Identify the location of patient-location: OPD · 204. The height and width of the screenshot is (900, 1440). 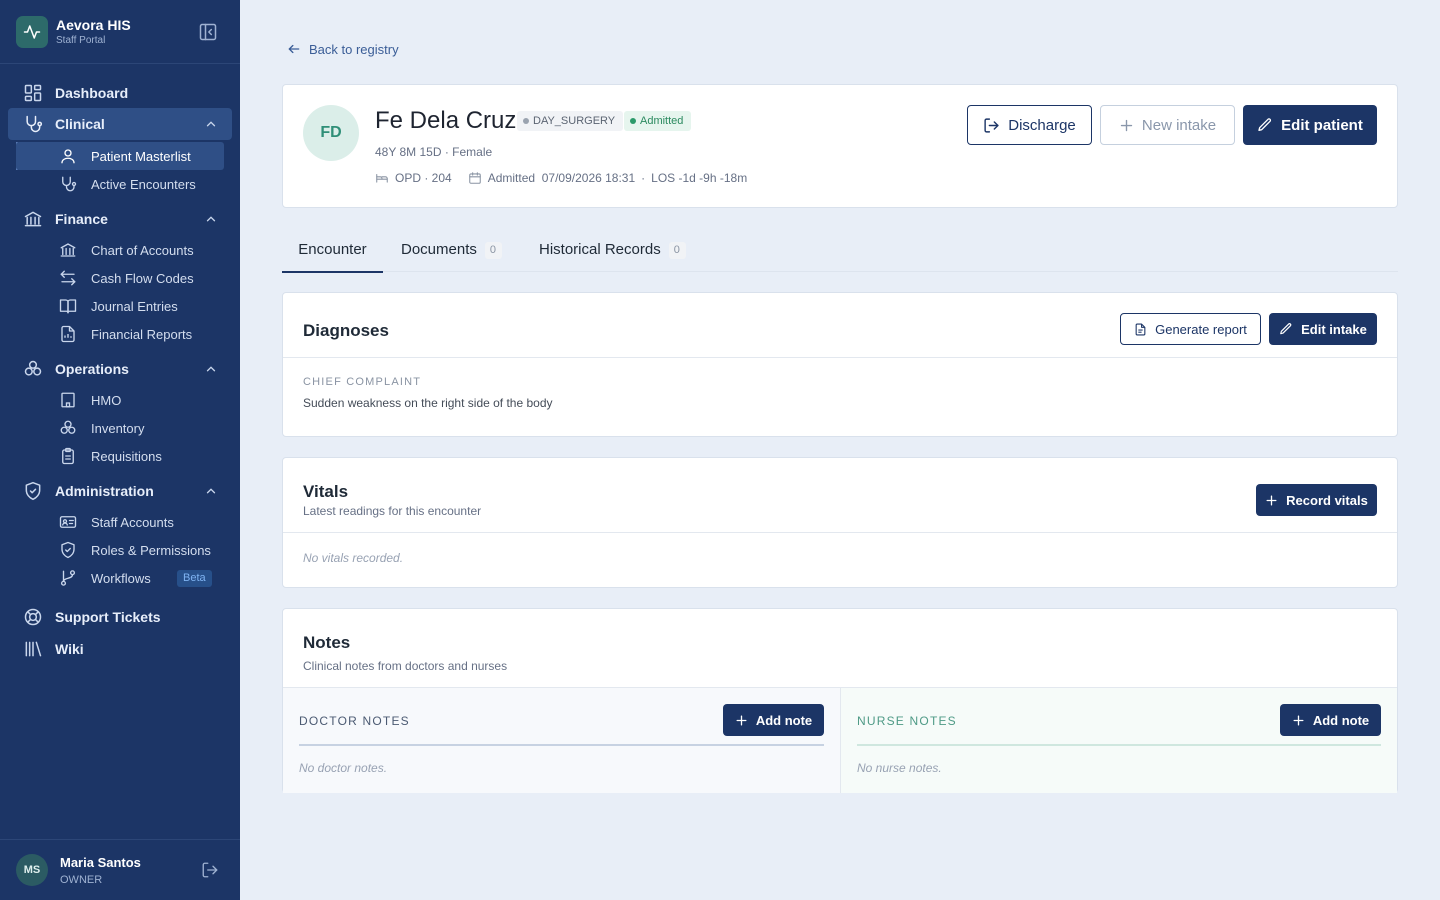
(423, 178).